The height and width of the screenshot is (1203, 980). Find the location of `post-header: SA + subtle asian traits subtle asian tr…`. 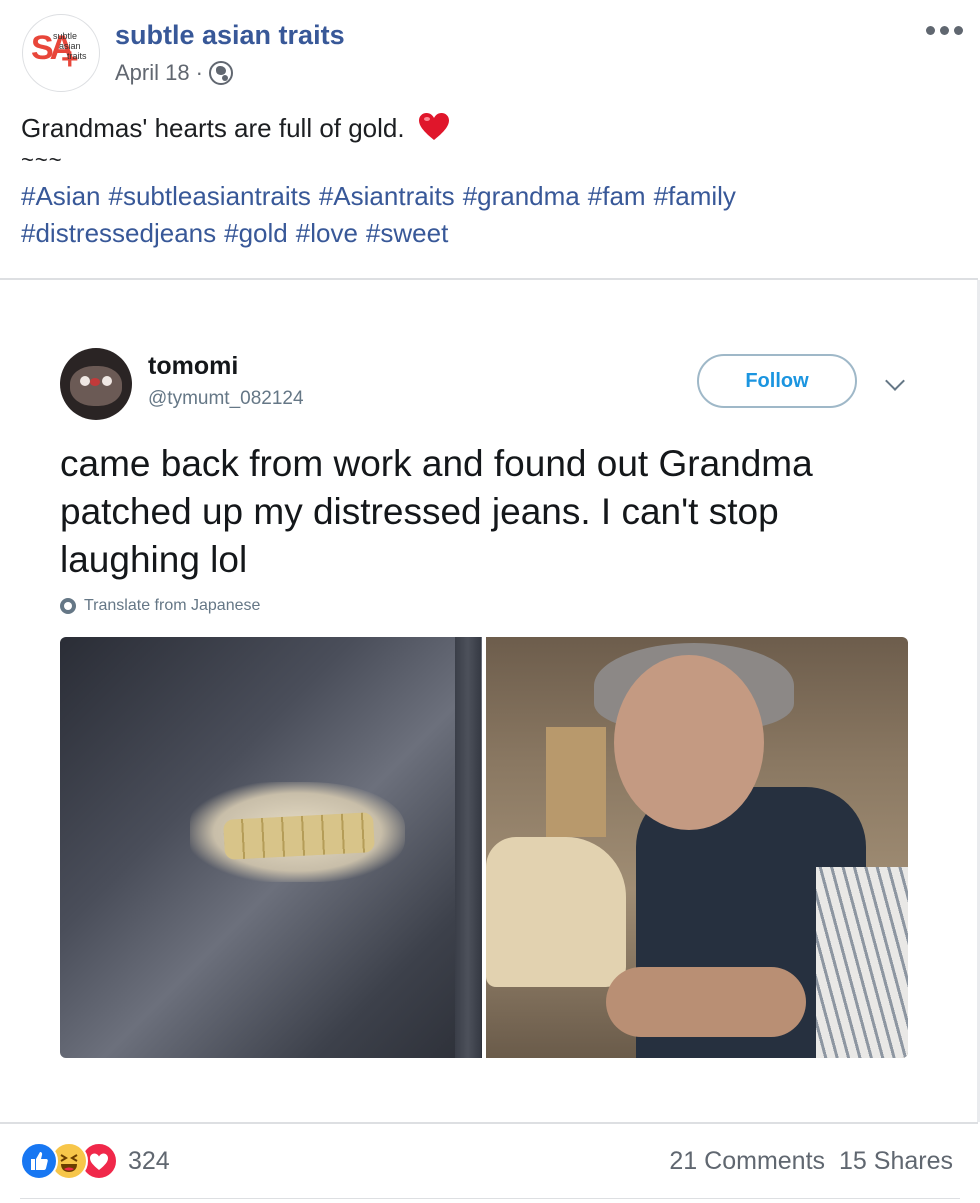

post-header: SA + subtle asian traits subtle asian tr… is located at coordinates (490, 55).